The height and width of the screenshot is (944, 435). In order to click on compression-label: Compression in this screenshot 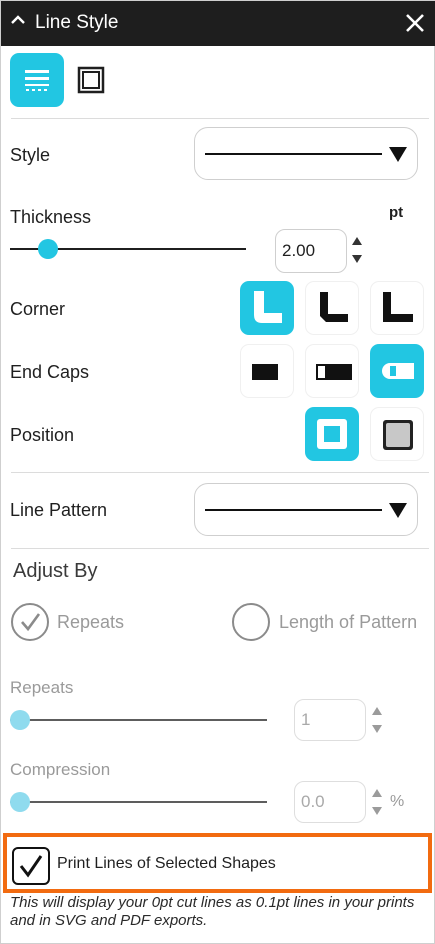, I will do `click(60, 769)`.